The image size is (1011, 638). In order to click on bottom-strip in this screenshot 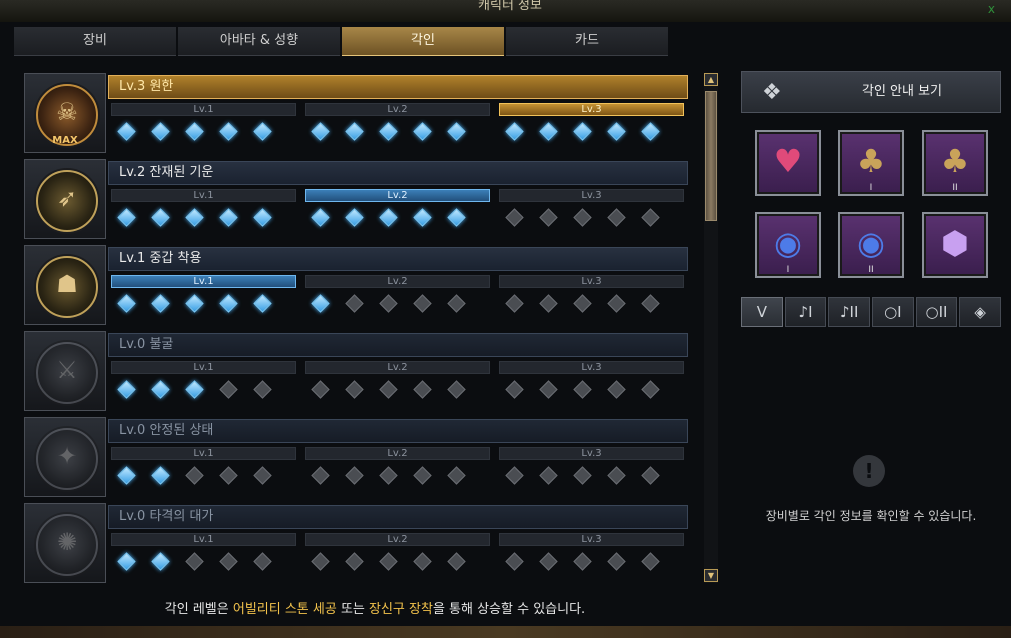, I will do `click(505, 632)`.